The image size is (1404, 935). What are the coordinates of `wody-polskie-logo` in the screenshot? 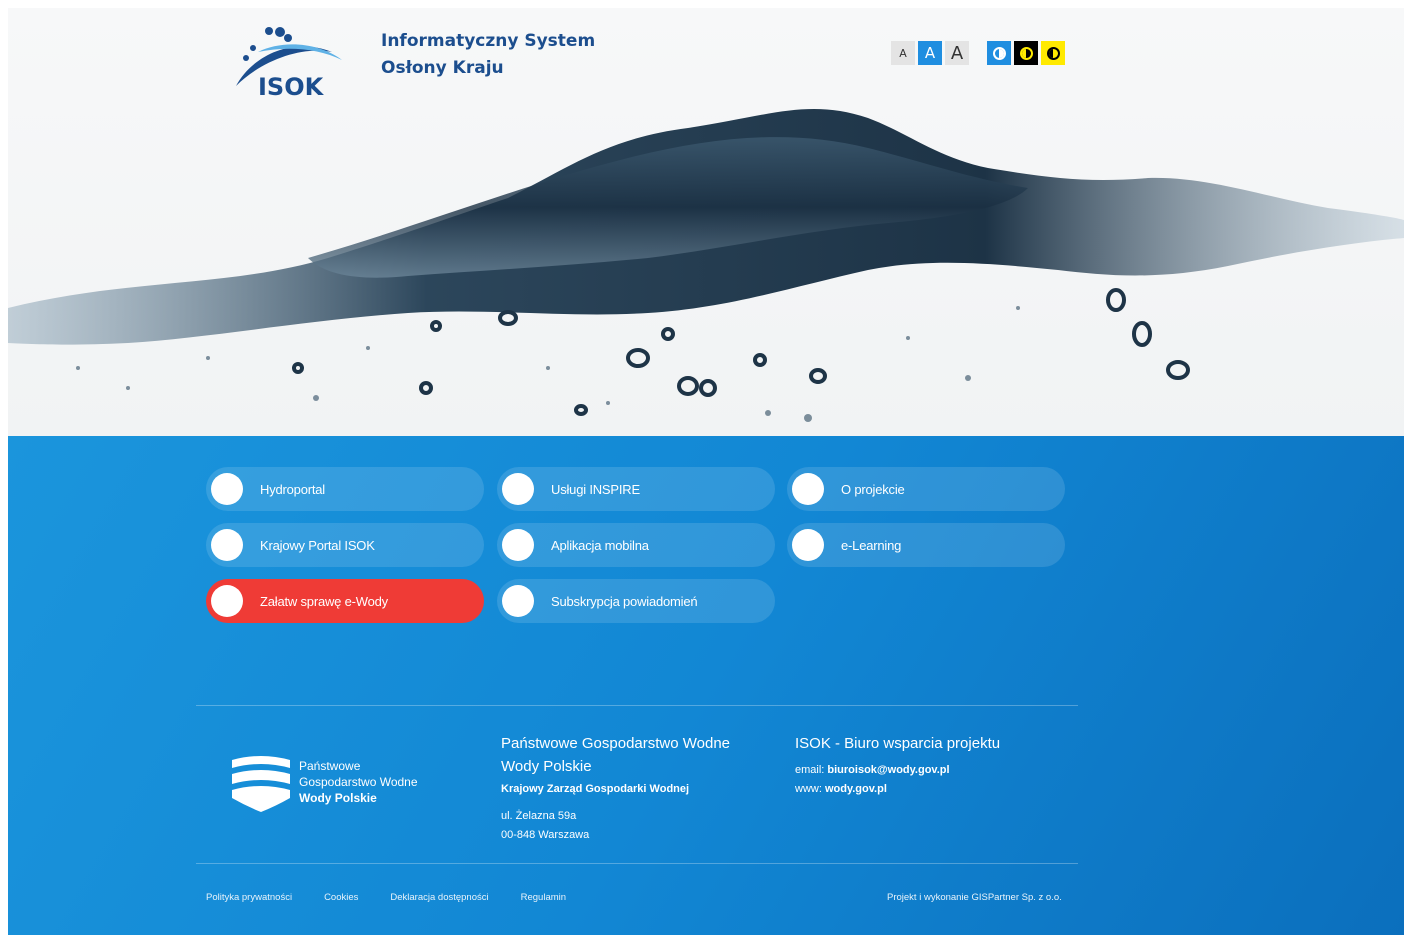 It's located at (261, 785).